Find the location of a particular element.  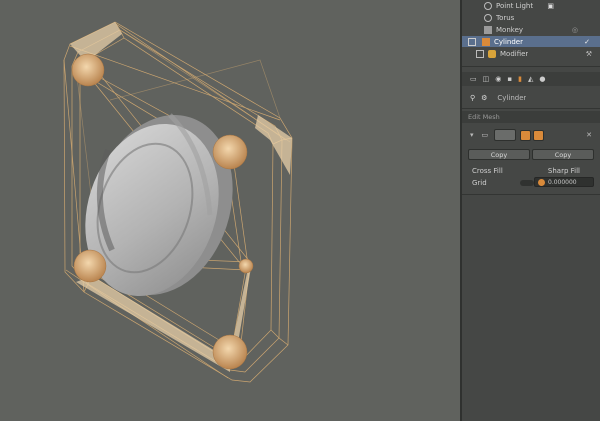

render-tab-icon: ▭ is located at coordinates (473, 79).